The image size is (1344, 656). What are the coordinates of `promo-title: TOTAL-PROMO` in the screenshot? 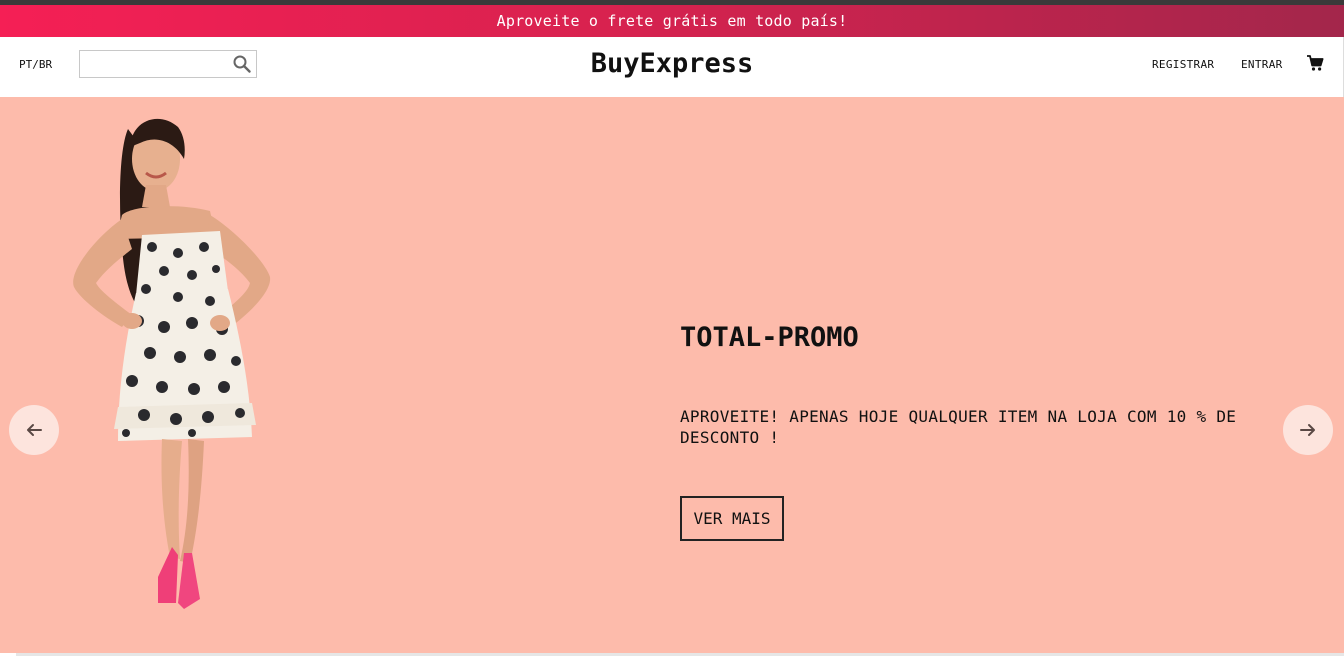 It's located at (769, 337).